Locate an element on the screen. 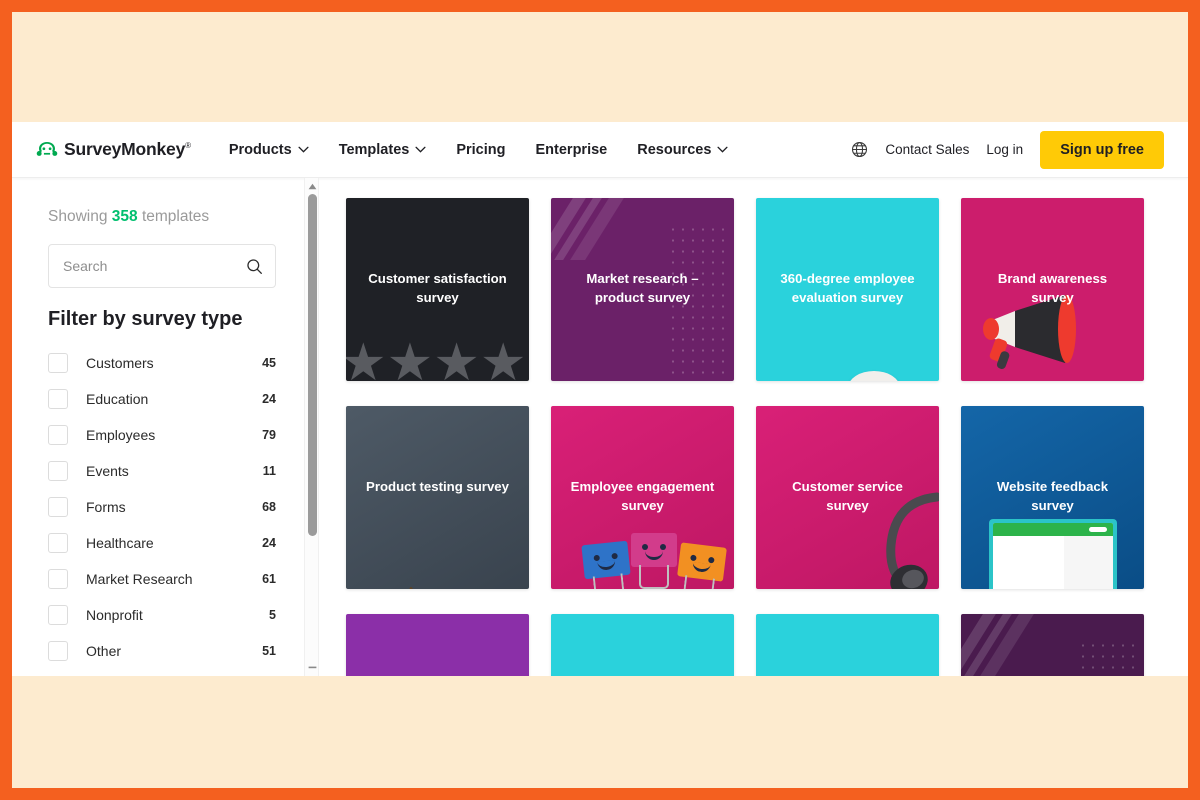 The width and height of the screenshot is (1200, 800). nav-item-resources: Resources is located at coordinates (682, 150).